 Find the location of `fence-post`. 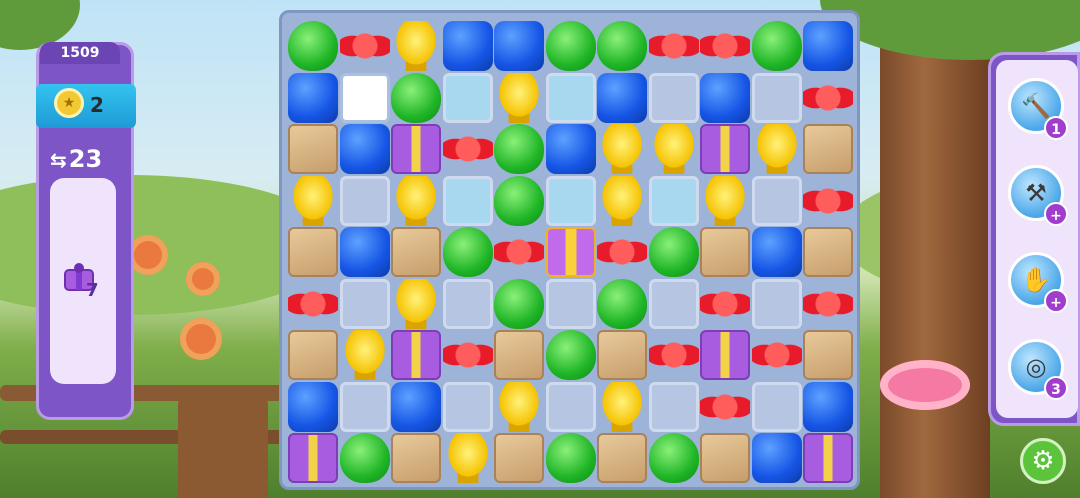

fence-post is located at coordinates (223, 446).